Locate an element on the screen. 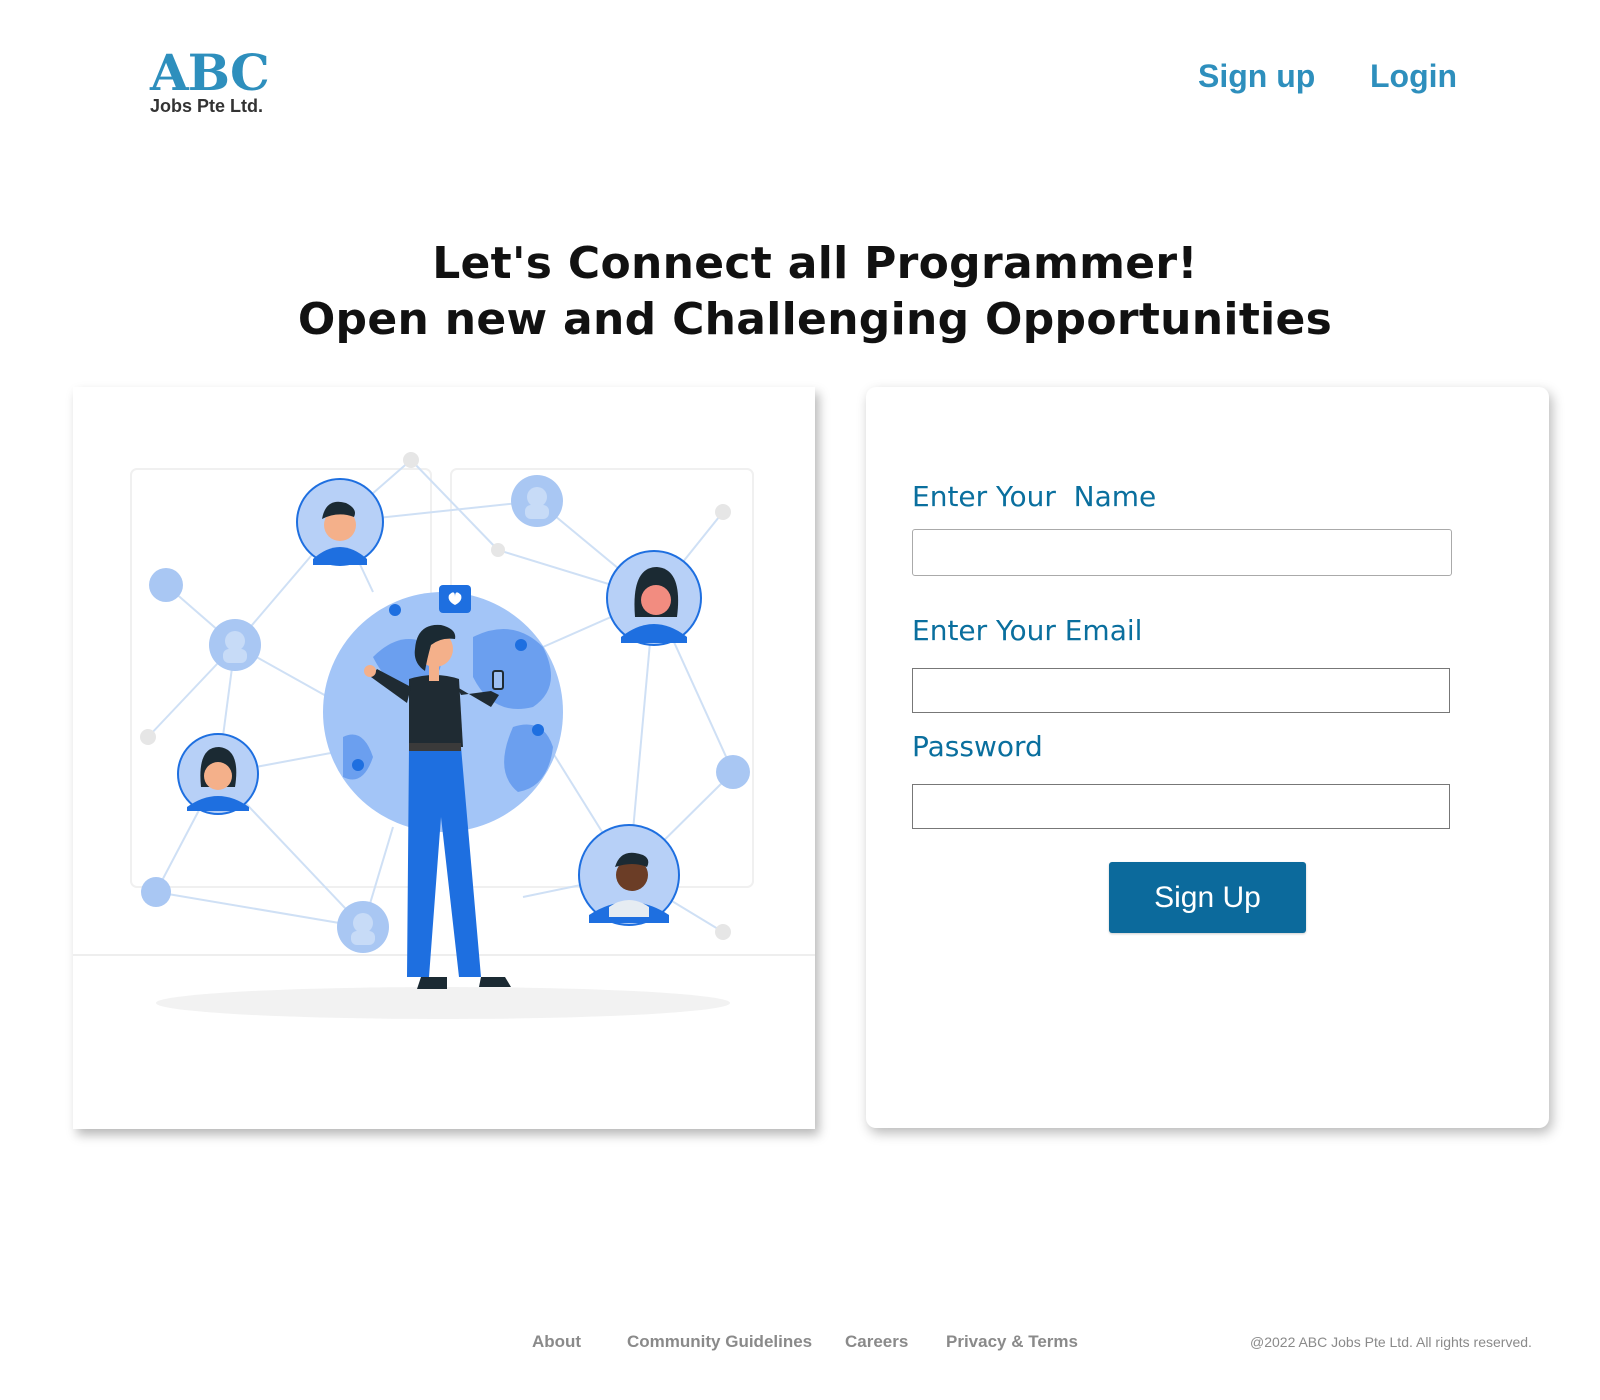 This screenshot has height=1400, width=1600. brand-subtitle: Jobs Pte Ltd. is located at coordinates (207, 106).